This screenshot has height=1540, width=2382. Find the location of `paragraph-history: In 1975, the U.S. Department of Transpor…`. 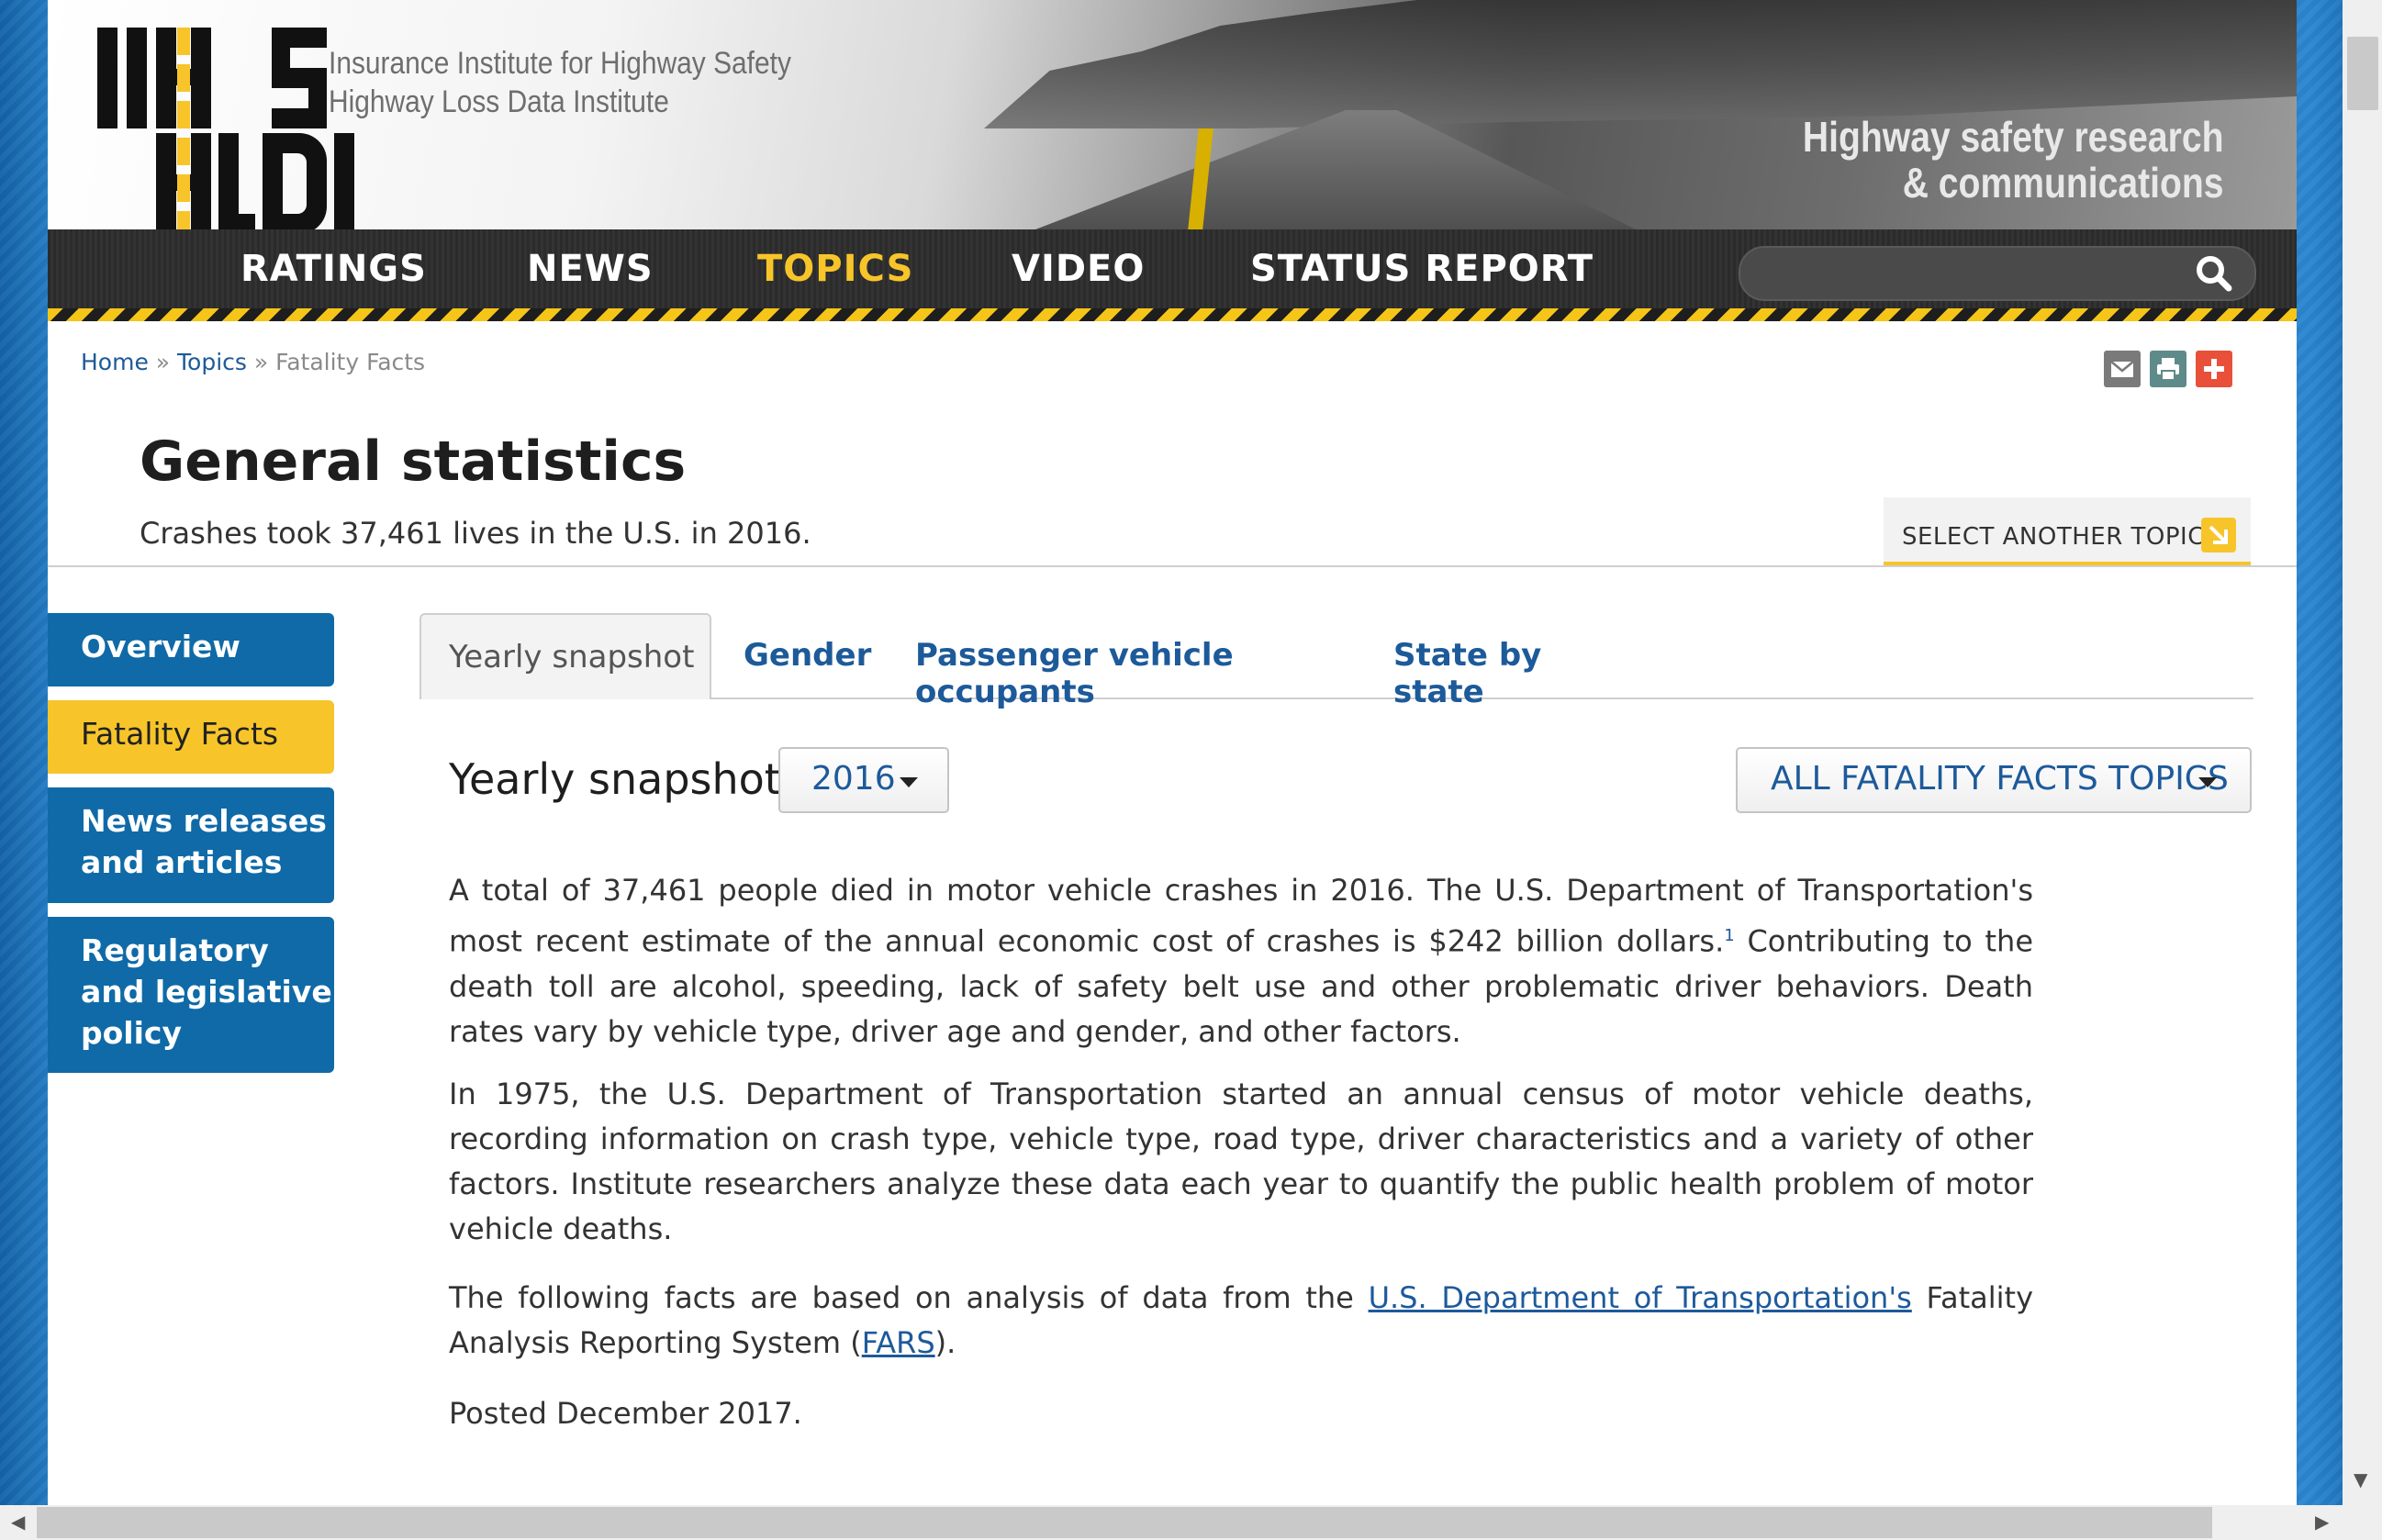

paragraph-history: In 1975, the U.S. Department of Transpor… is located at coordinates (1241, 1161).